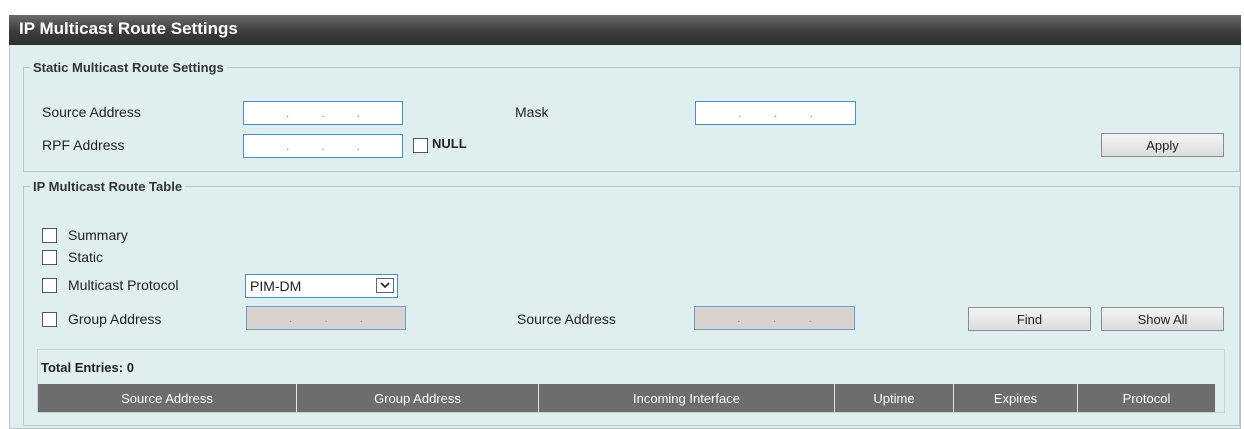 The height and width of the screenshot is (429, 1244). Describe the element at coordinates (108, 186) in the screenshot. I see `route-table-legend: IP Multicast Route Table` at that location.